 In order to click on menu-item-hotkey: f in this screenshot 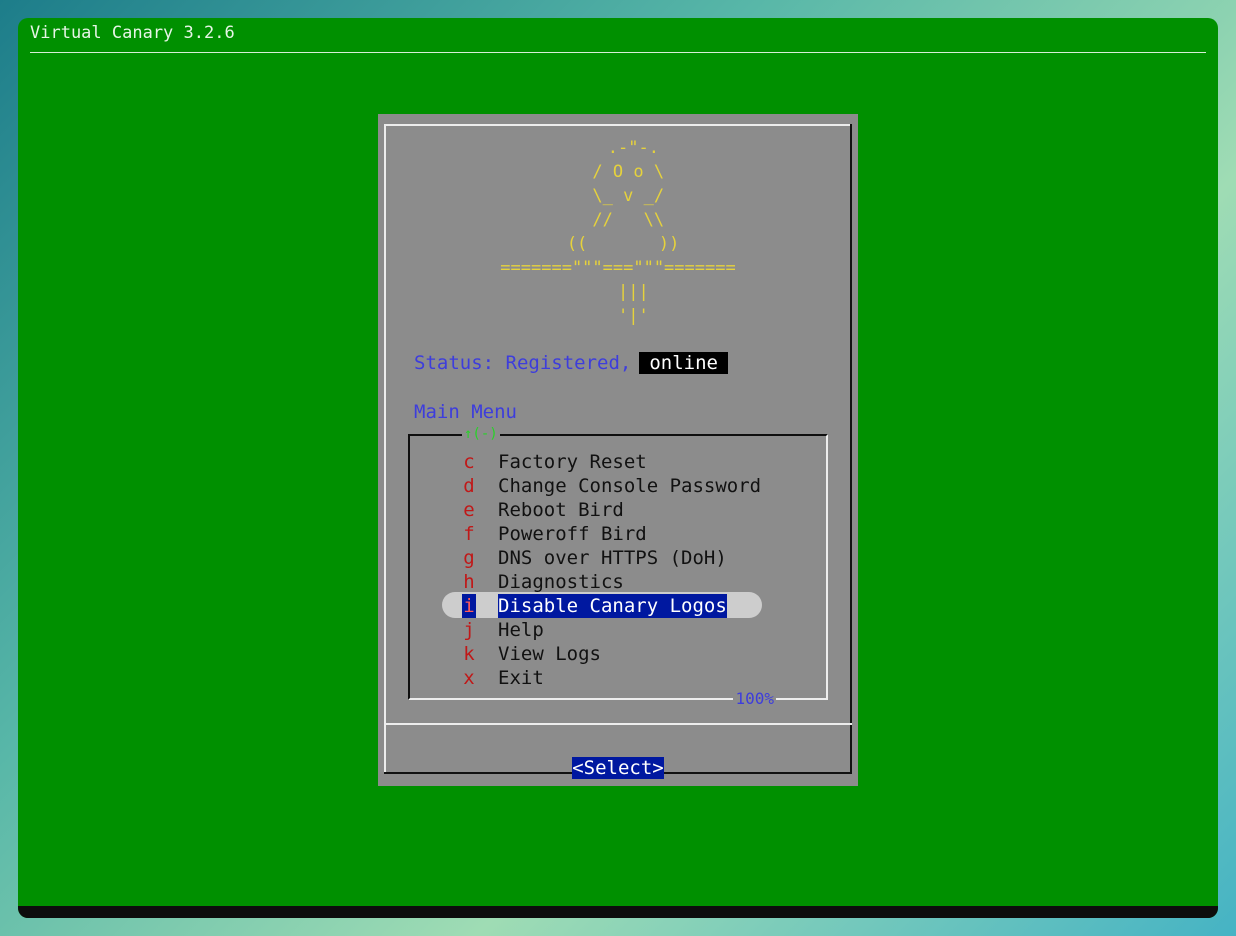, I will do `click(469, 534)`.